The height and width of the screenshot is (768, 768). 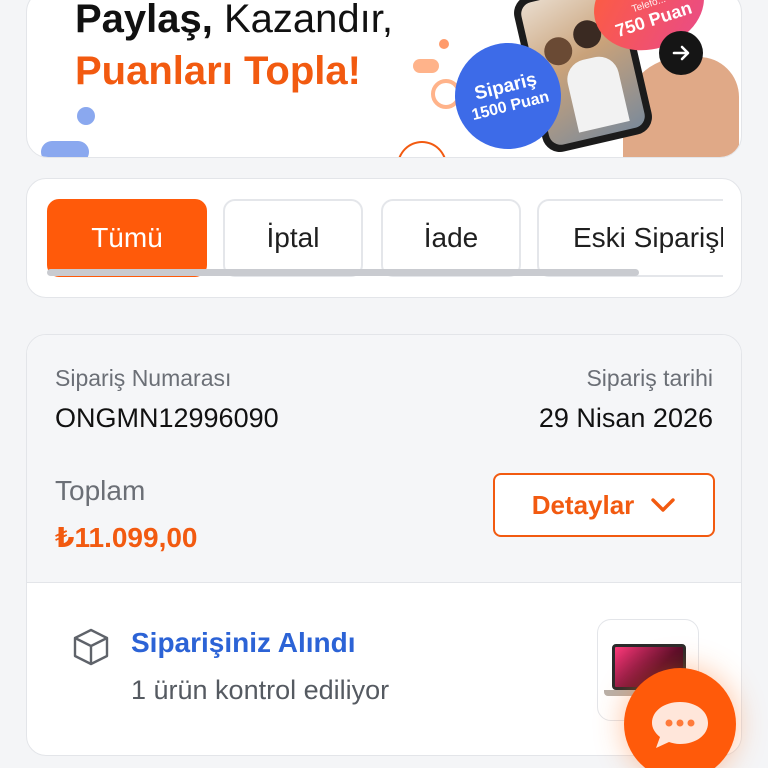 I want to click on order-date: 29 Nisan 2026, so click(x=625, y=418).